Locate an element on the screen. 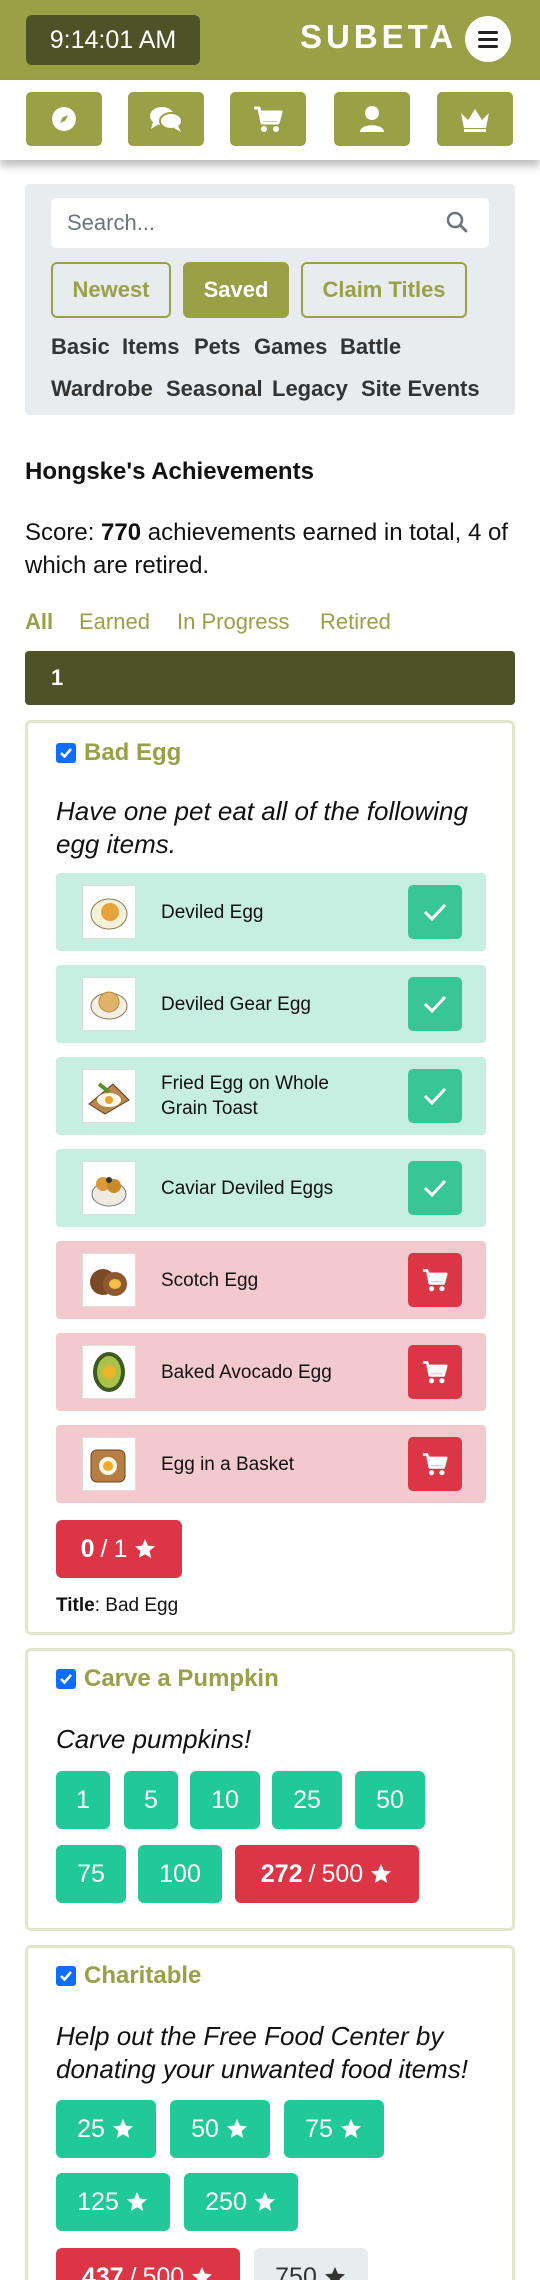 The height and width of the screenshot is (2280, 540). filter-retired: Retired is located at coordinates (355, 622).